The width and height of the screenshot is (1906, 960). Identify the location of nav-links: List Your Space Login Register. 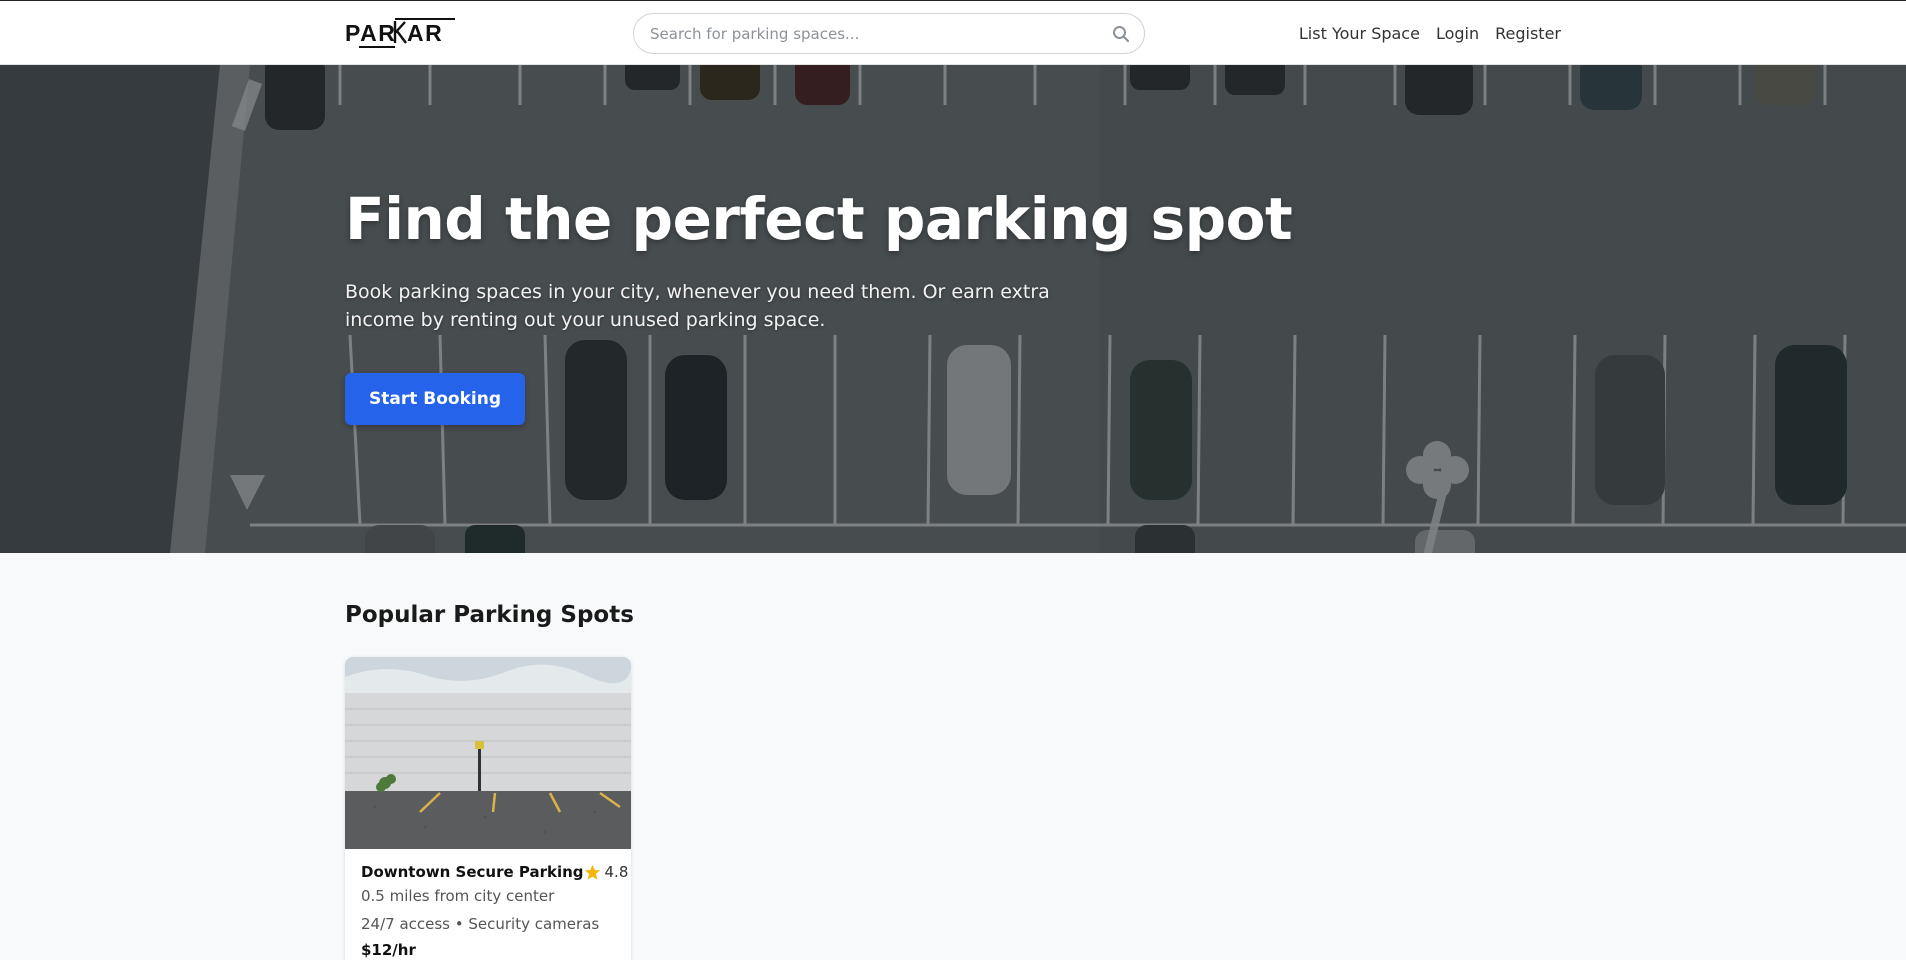
(1430, 34).